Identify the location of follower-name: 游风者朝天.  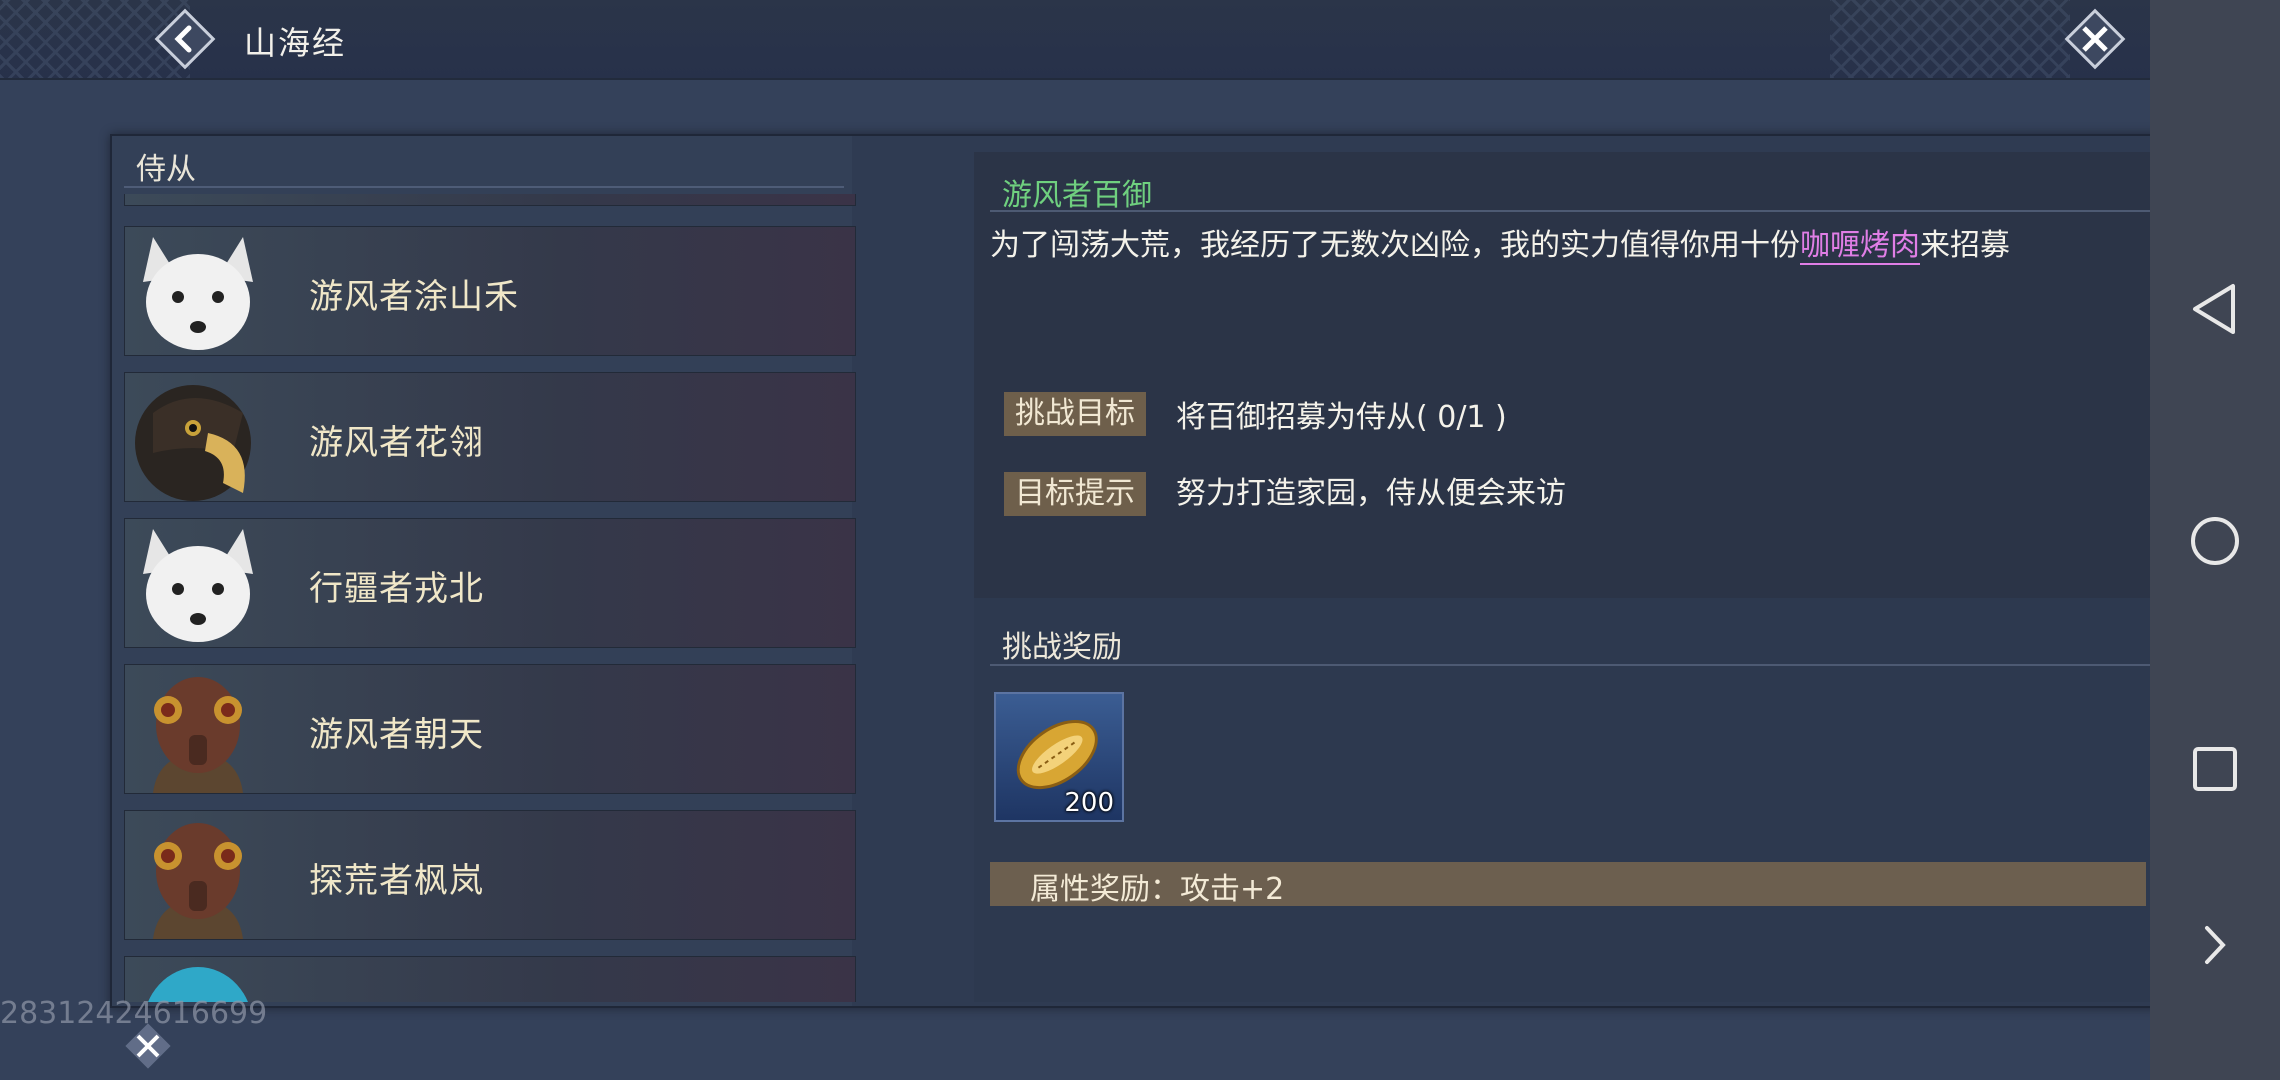
(396, 735).